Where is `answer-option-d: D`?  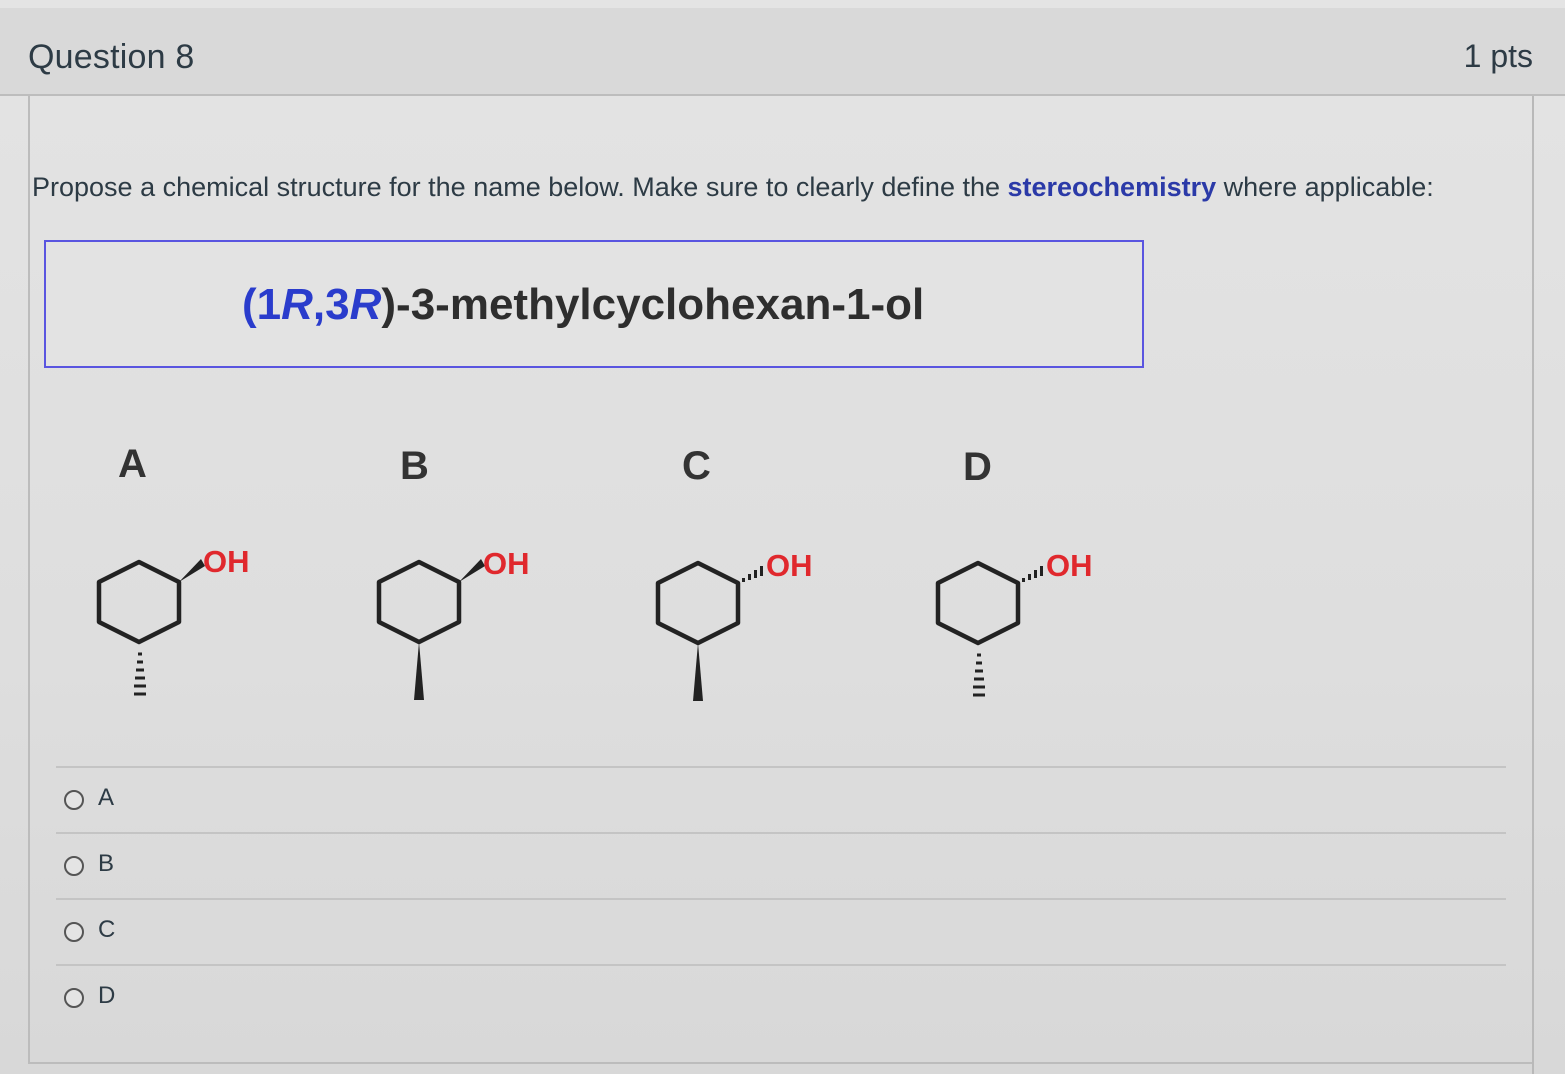 answer-option-d: D is located at coordinates (781, 997).